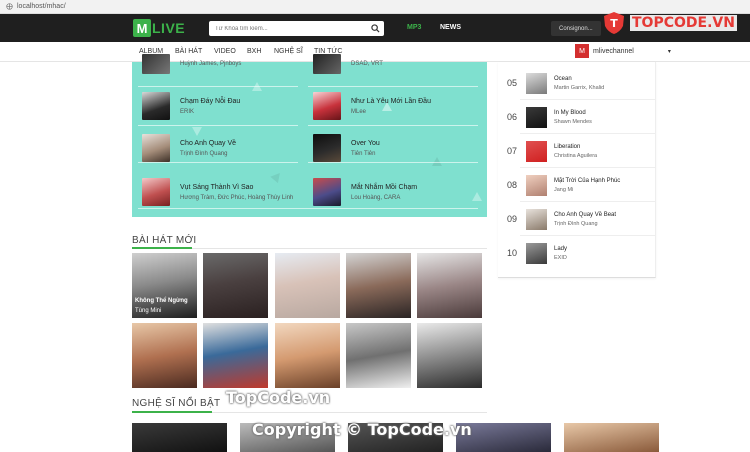 The height and width of the screenshot is (452, 750). What do you see at coordinates (414, 27) in the screenshot?
I see `nav-mp3: MP3` at bounding box center [414, 27].